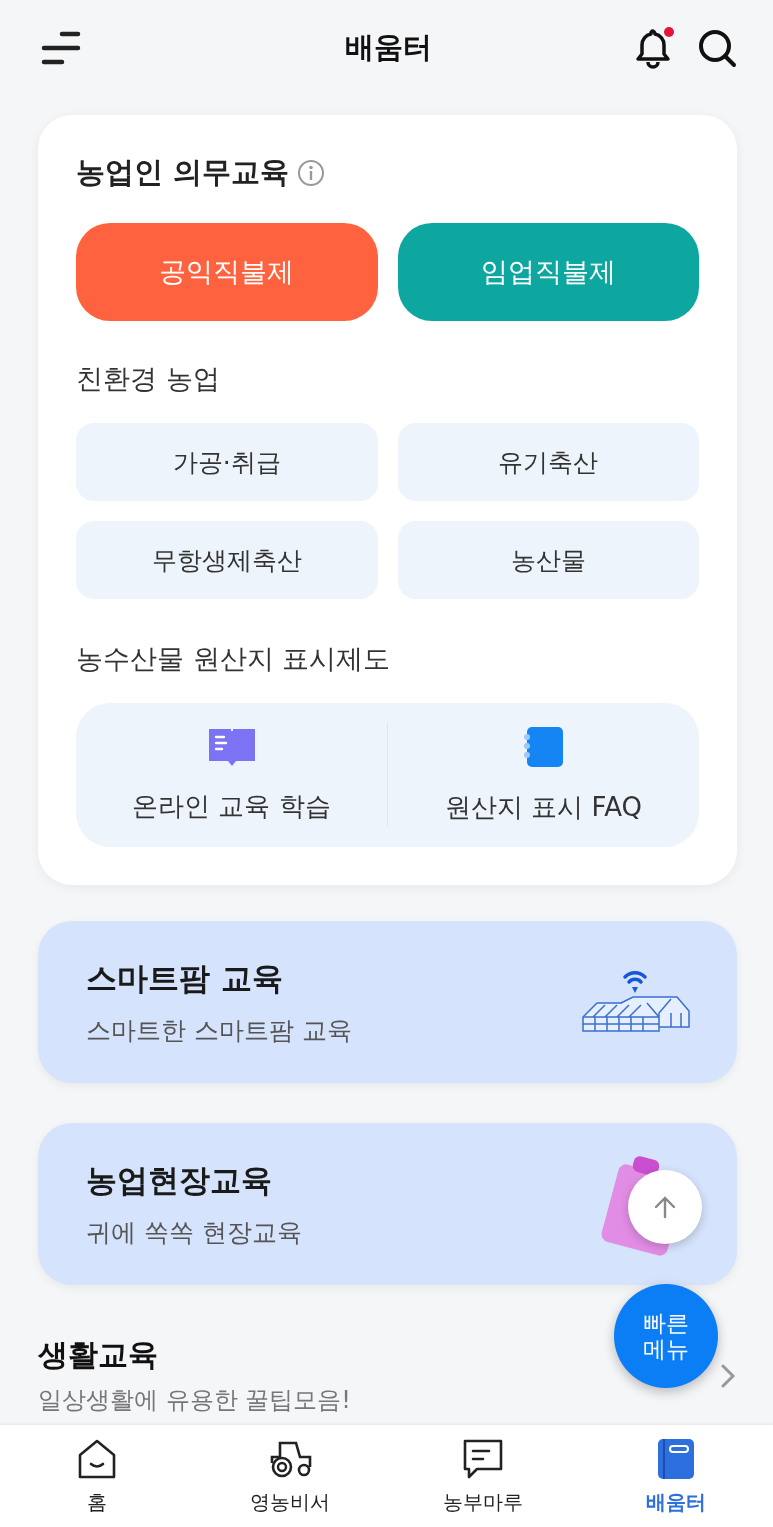  Describe the element at coordinates (227, 560) in the screenshot. I see `category-button: 무항생제축산` at that location.